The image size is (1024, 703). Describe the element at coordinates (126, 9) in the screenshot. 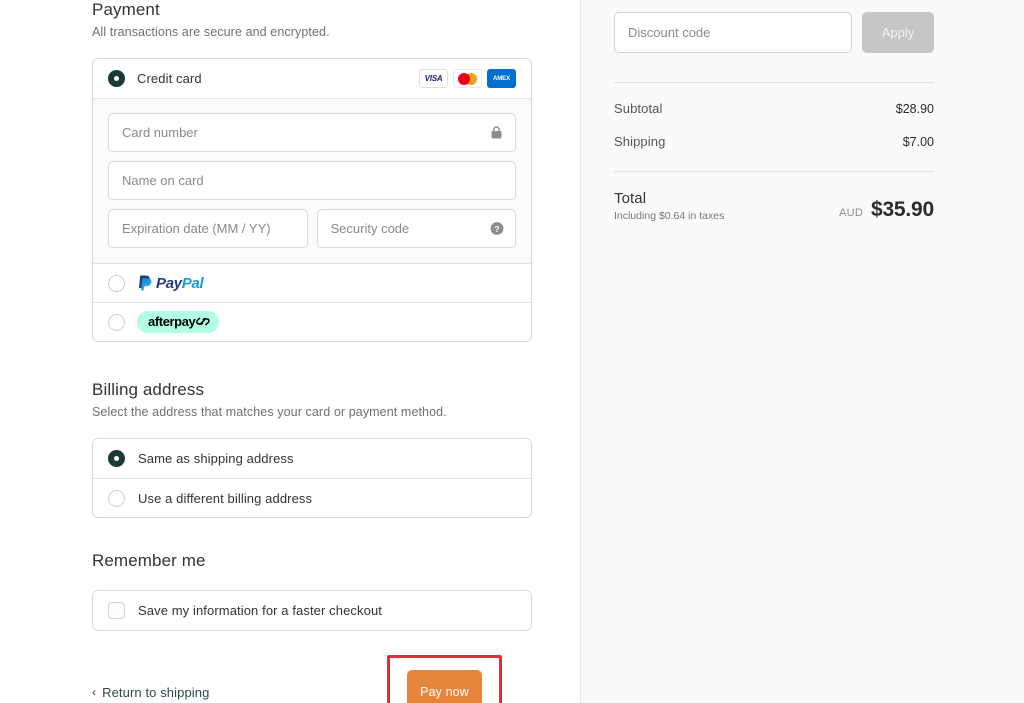

I see `payment-heading: Payment` at that location.